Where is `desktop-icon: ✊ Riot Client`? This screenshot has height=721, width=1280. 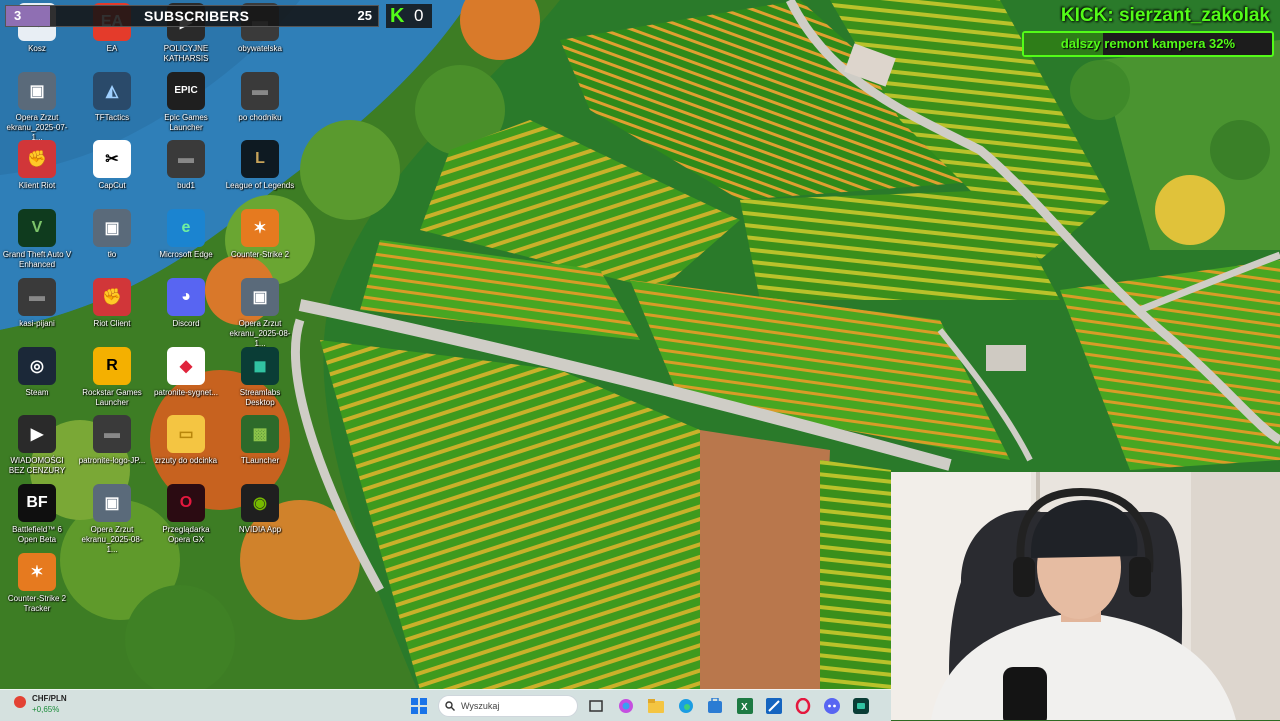
desktop-icon: ✊ Riot Client is located at coordinates (112, 303).